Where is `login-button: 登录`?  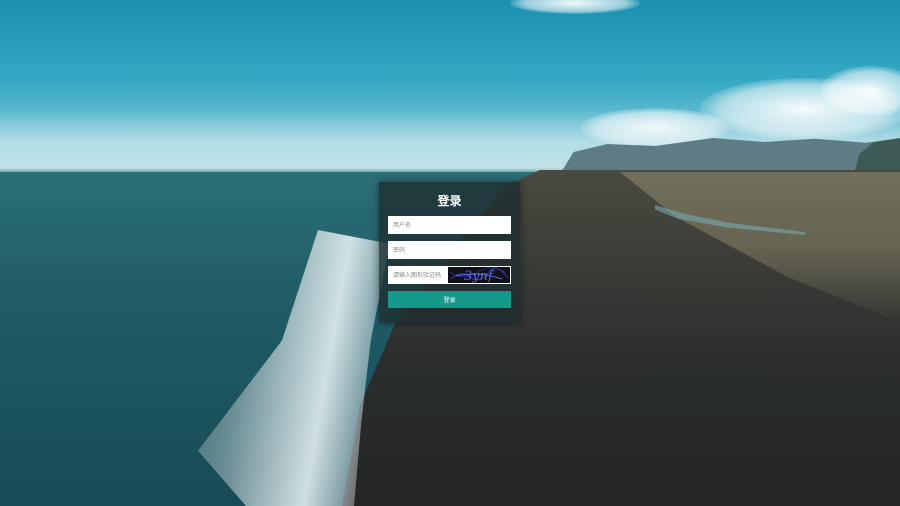 login-button: 登录 is located at coordinates (449, 299).